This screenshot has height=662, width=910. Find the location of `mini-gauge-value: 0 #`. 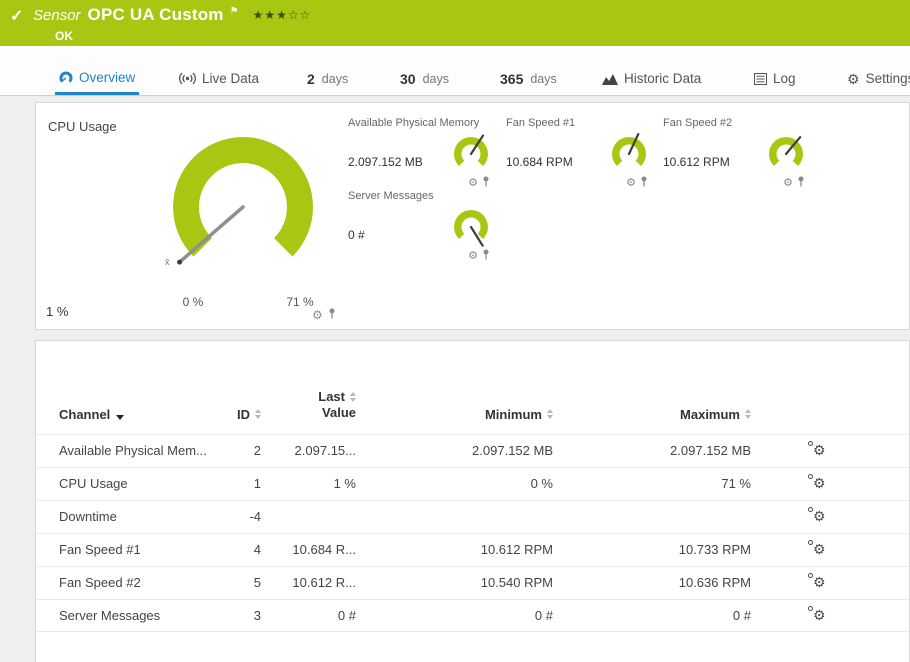

mini-gauge-value: 0 # is located at coordinates (356, 235).